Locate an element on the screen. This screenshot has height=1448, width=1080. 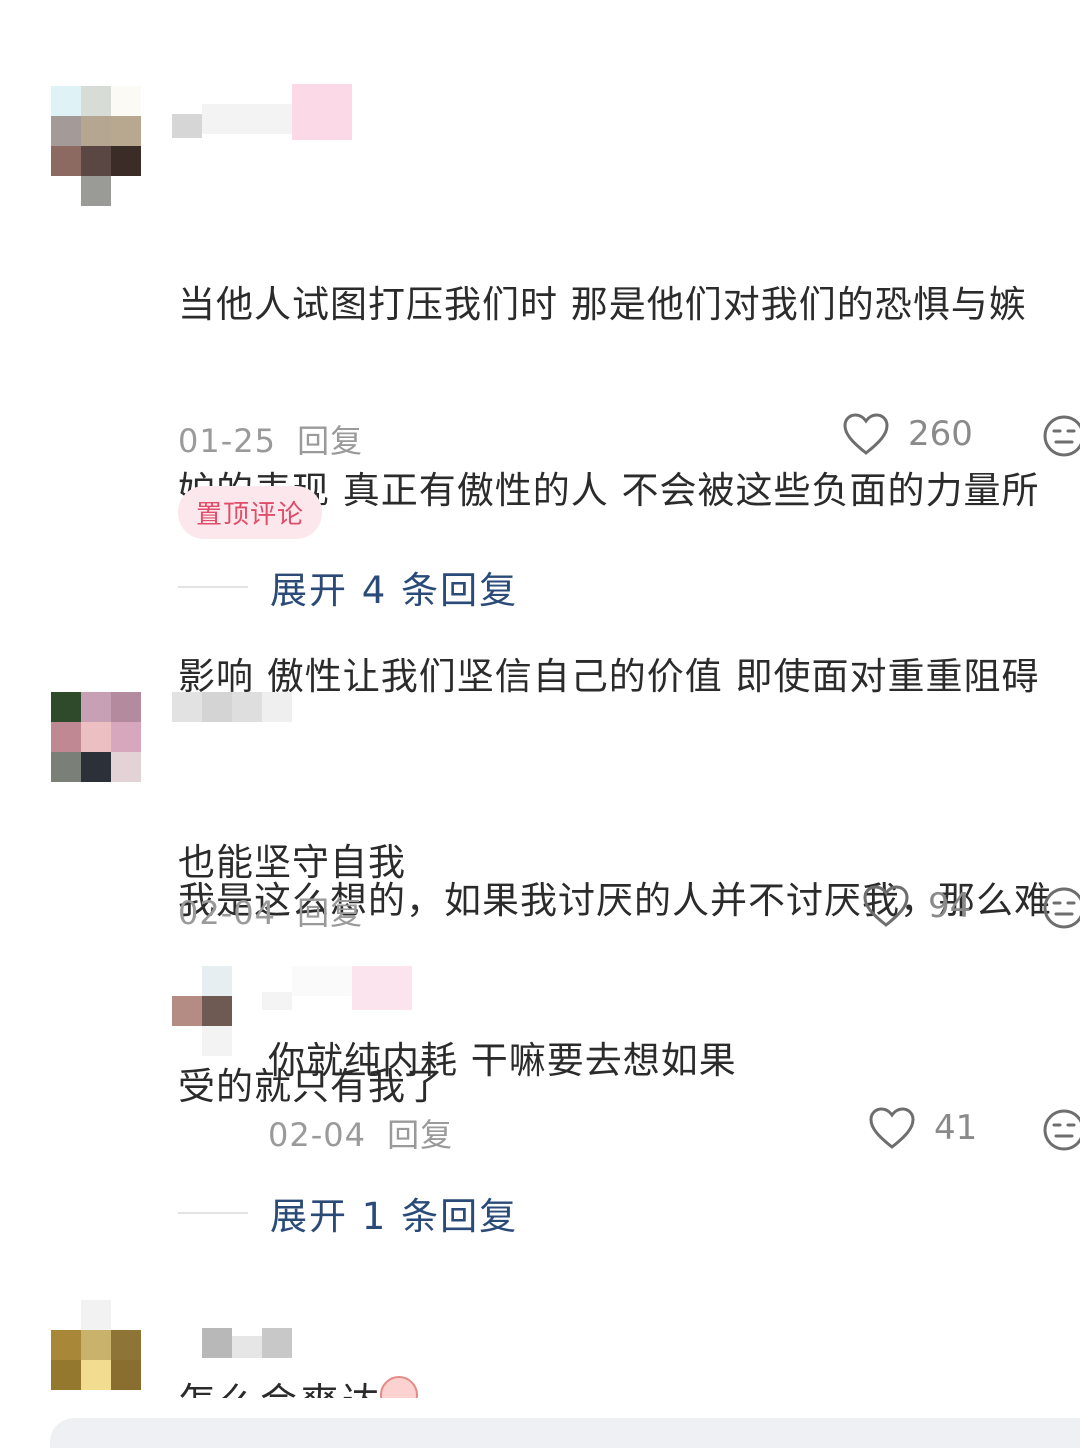
expand-replies-label: 展开 4 条回复 is located at coordinates (394, 590).